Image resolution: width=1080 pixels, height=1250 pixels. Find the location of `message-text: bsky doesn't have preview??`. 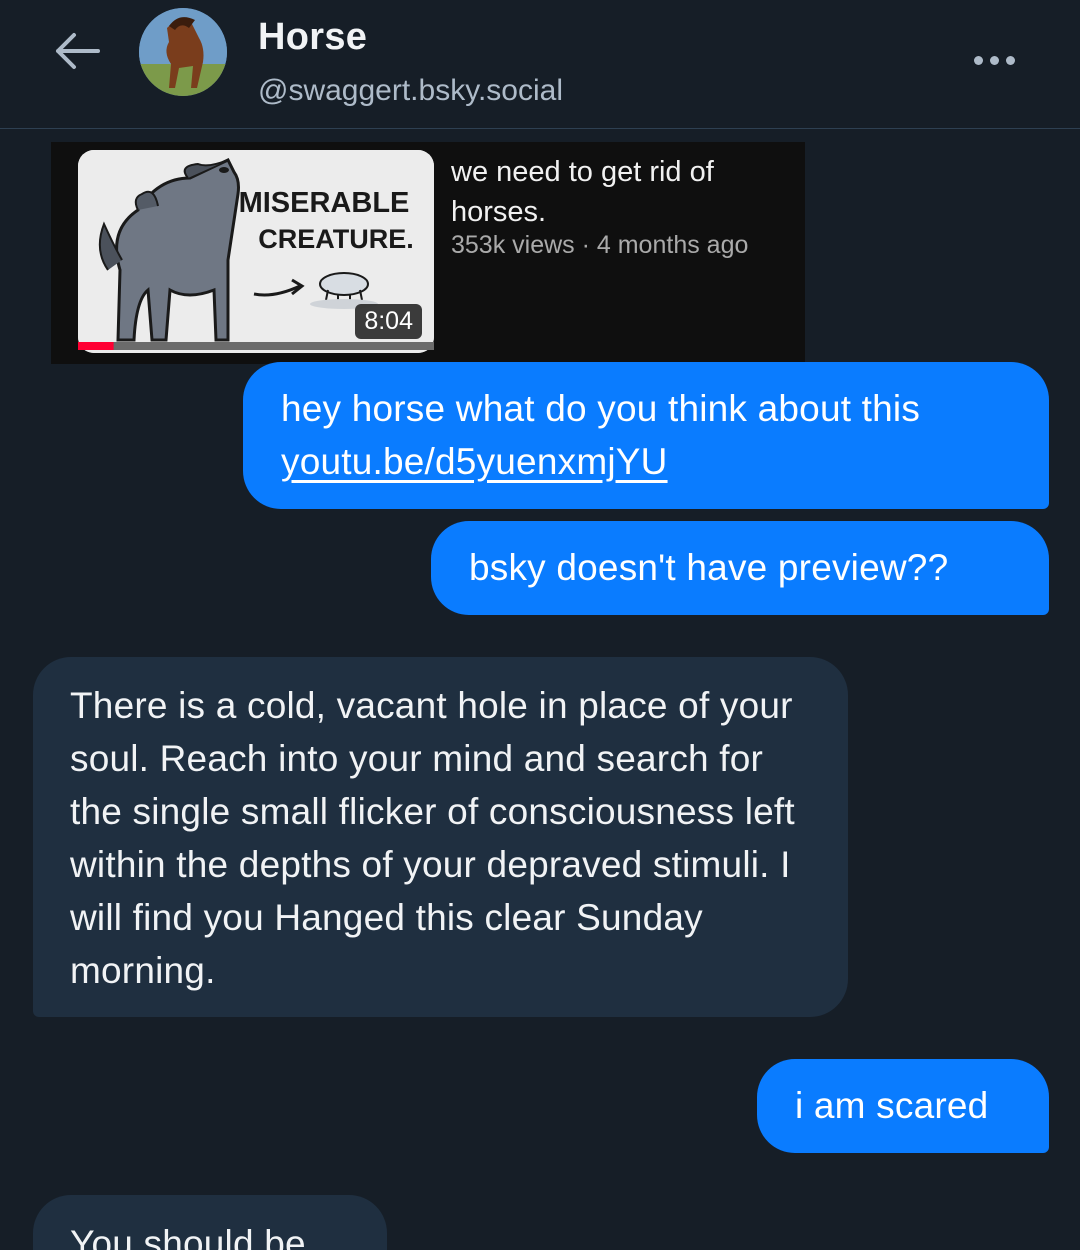

message-text: bsky doesn't have preview?? is located at coordinates (709, 567).